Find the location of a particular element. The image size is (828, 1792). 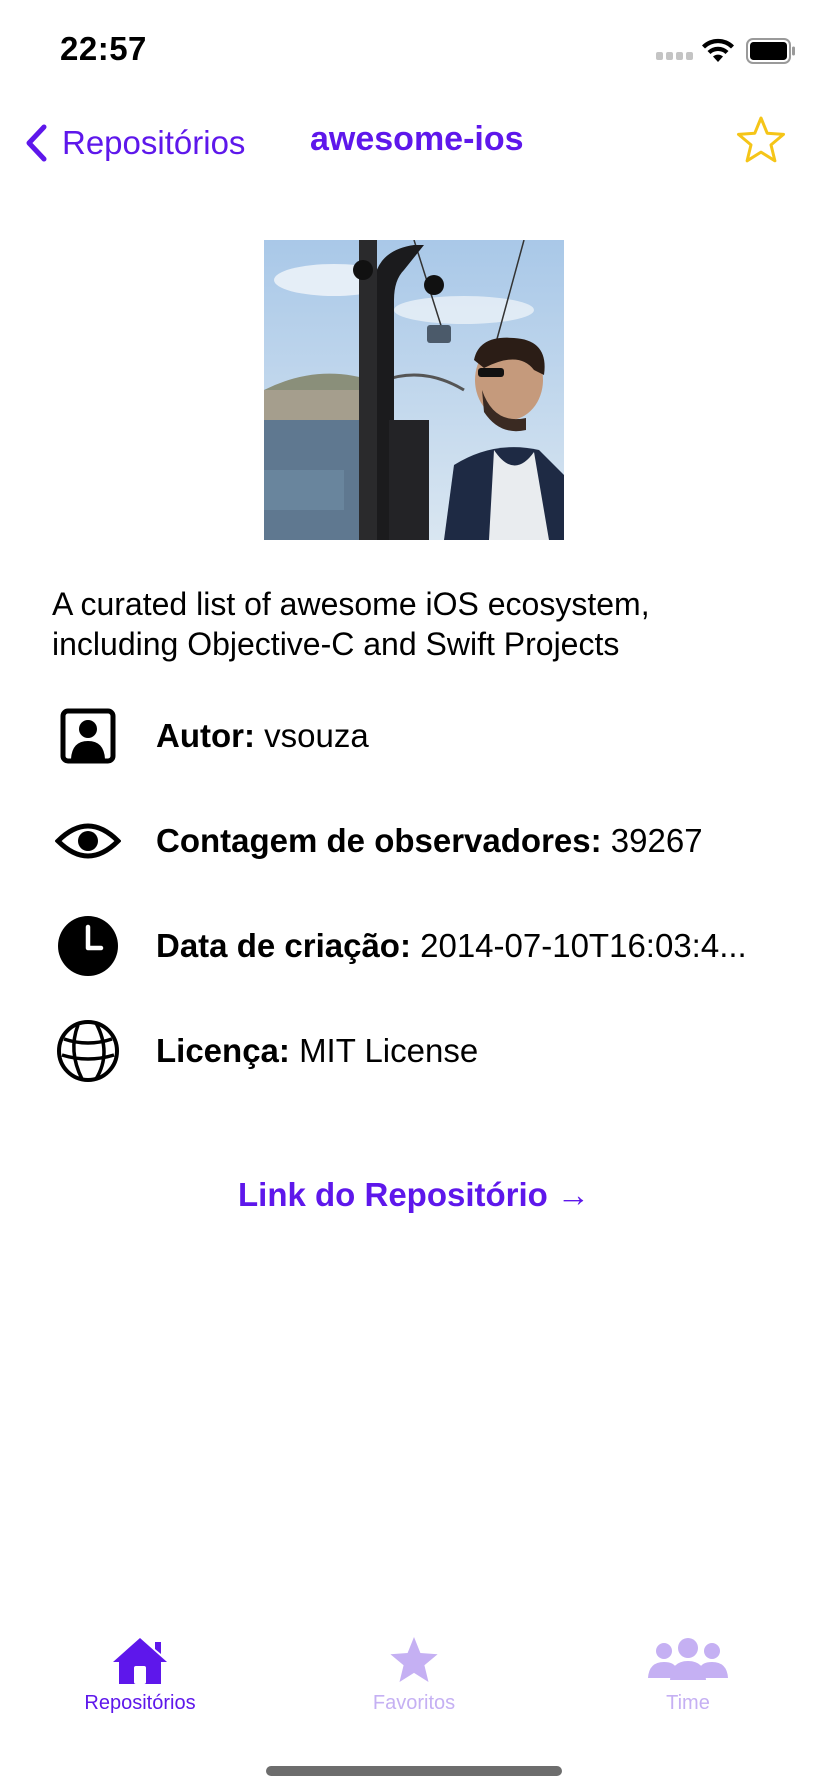

status-bar: 22:57 is located at coordinates (414, 50).